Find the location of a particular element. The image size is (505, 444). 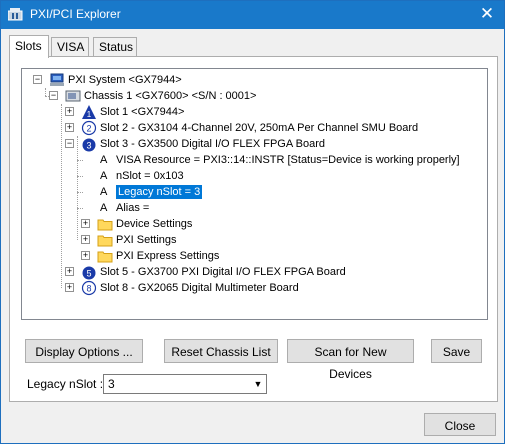

close-window-icon: ✕ is located at coordinates (487, 15).